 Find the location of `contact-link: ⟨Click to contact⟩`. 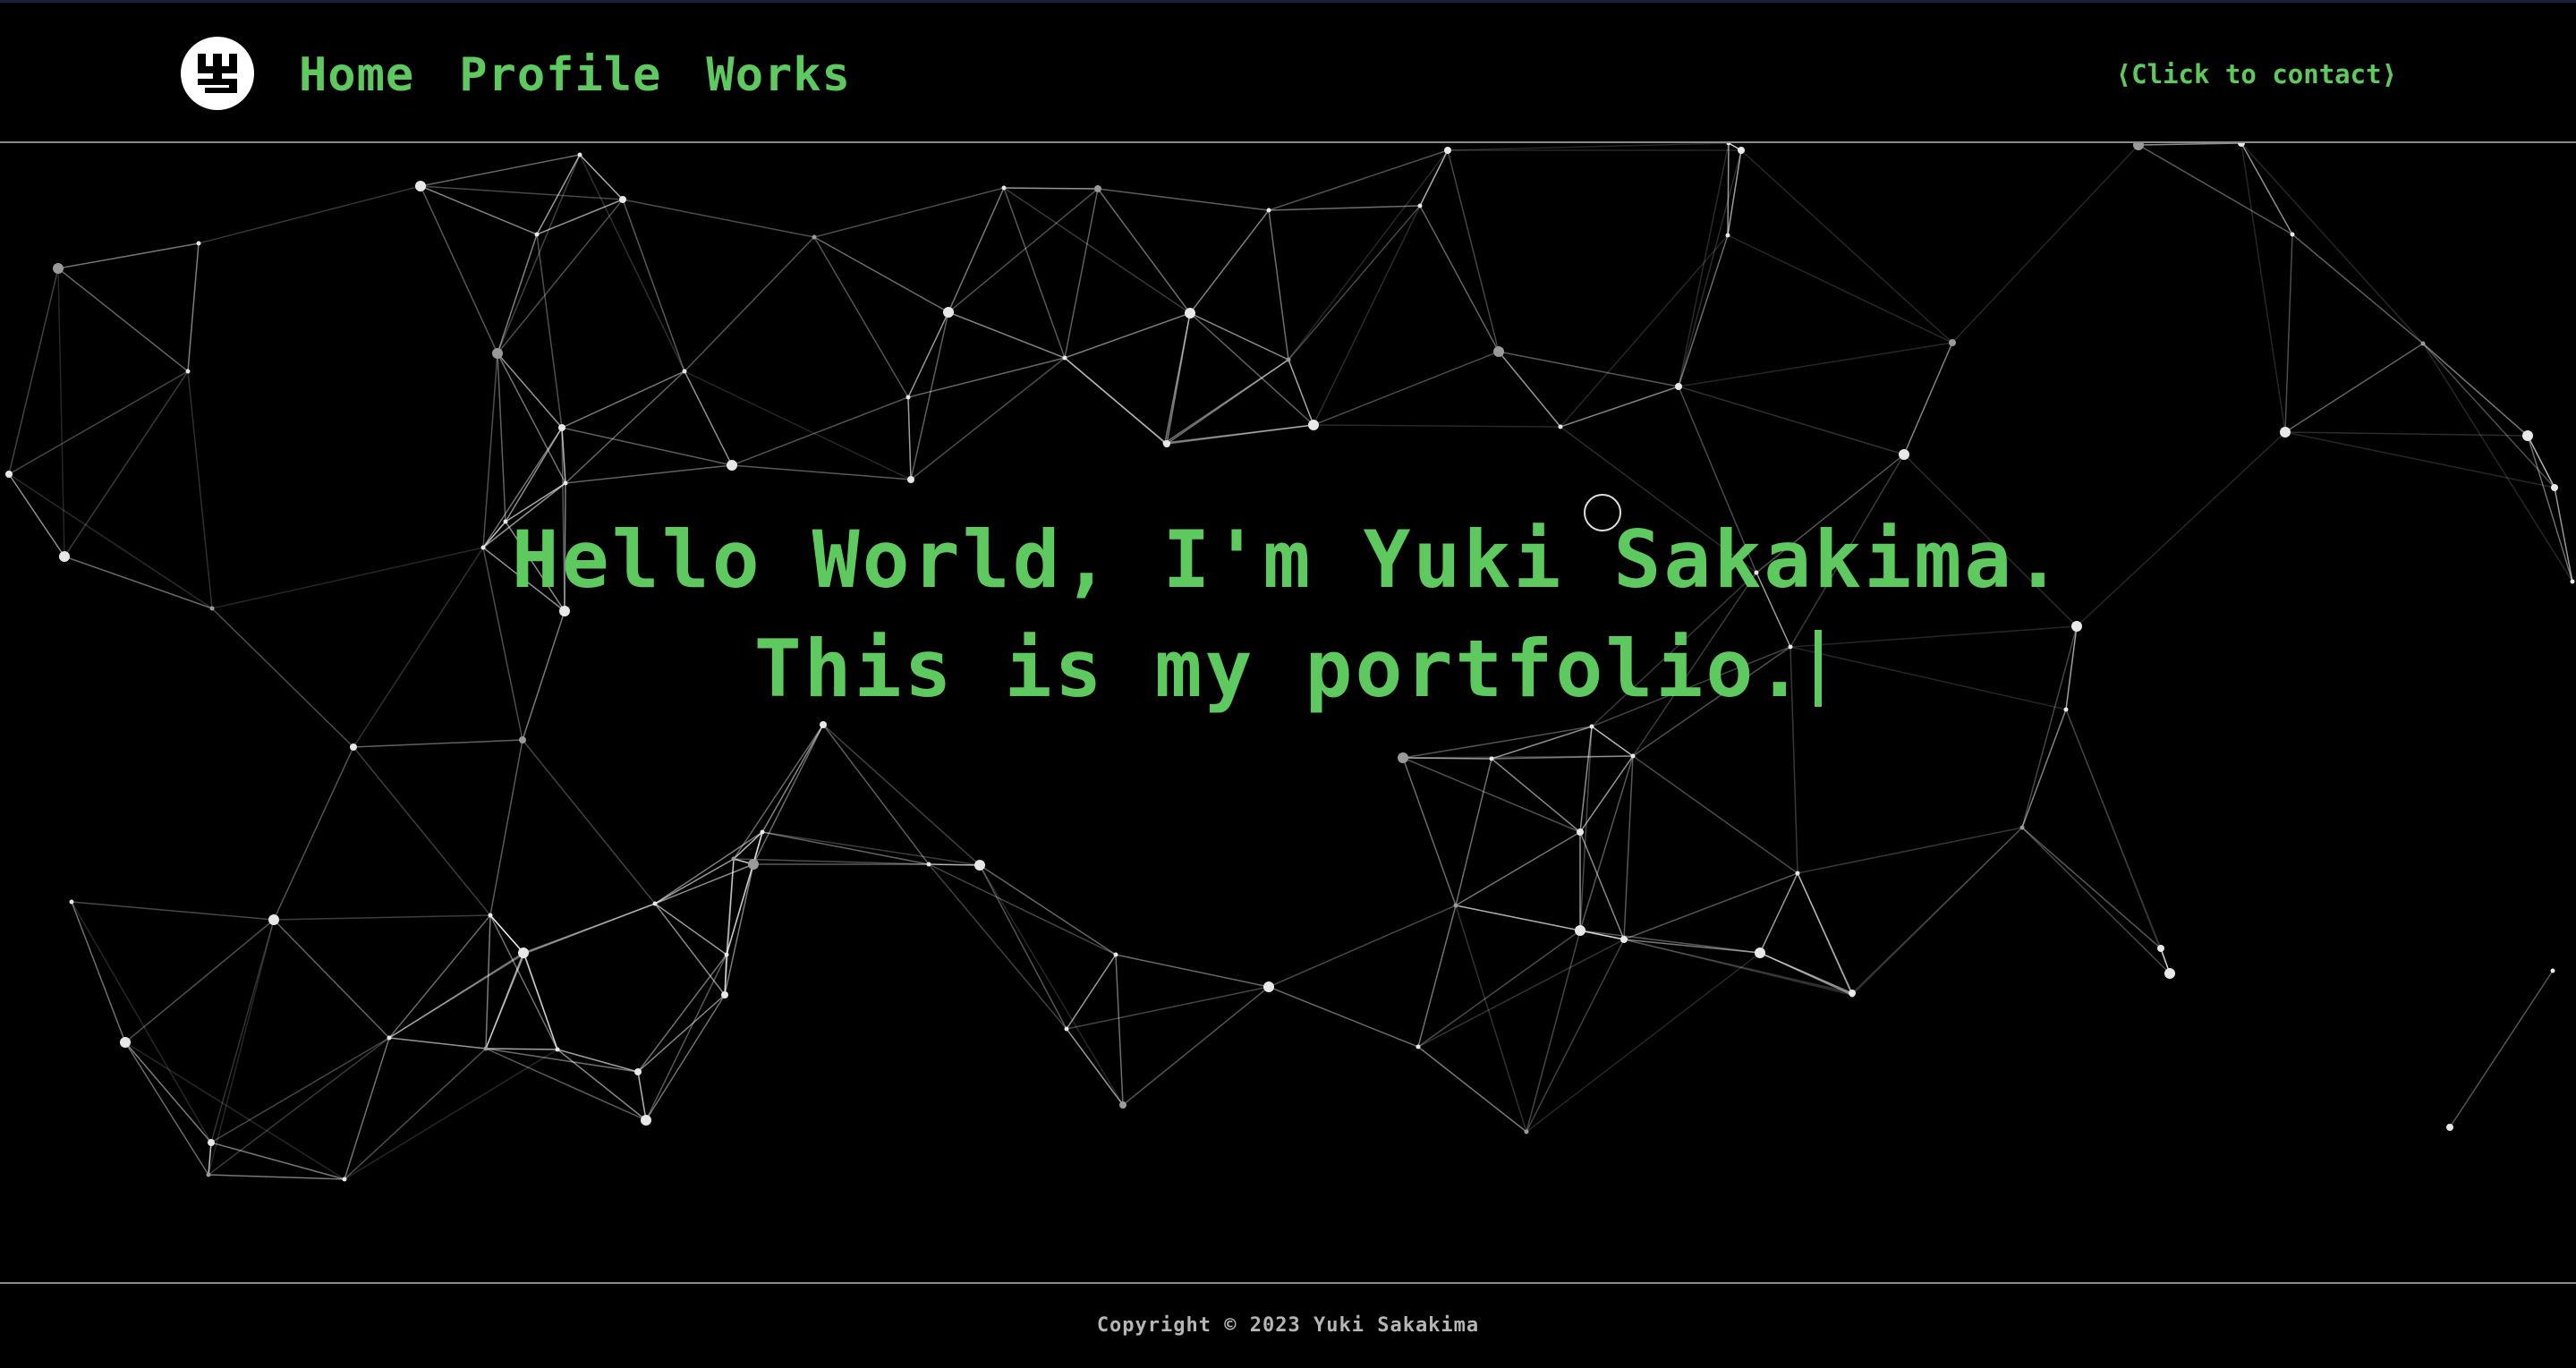

contact-link: ⟨Click to contact⟩ is located at coordinates (2256, 74).